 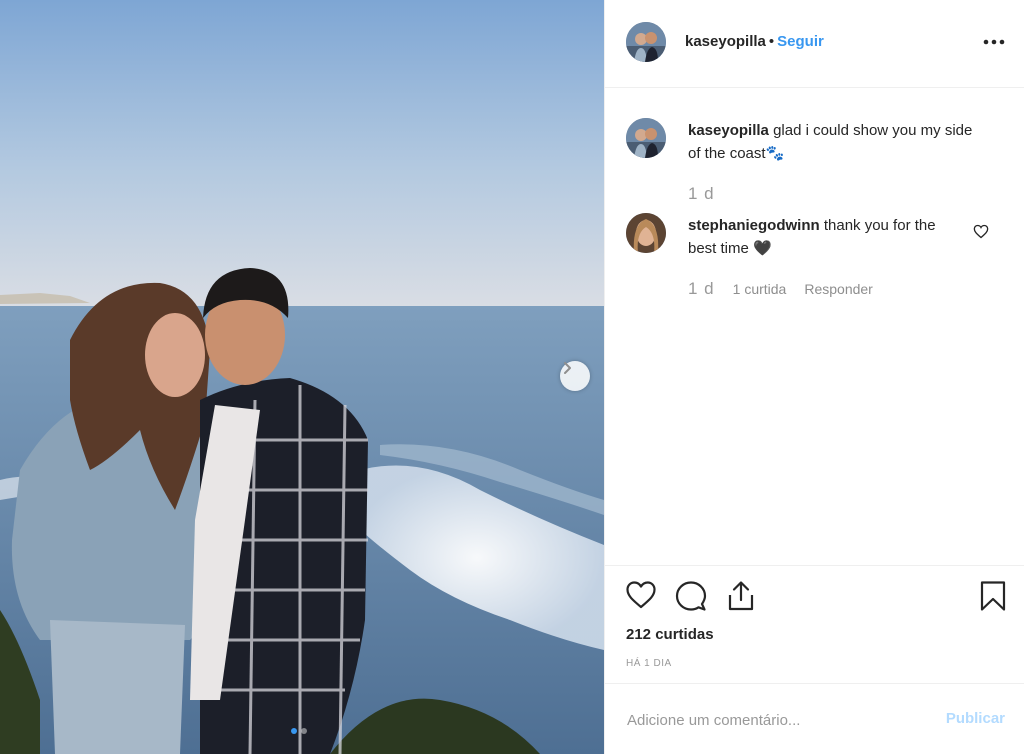 What do you see at coordinates (649, 663) in the screenshot?
I see `post-timestamp: HÁ 1 DIA` at bounding box center [649, 663].